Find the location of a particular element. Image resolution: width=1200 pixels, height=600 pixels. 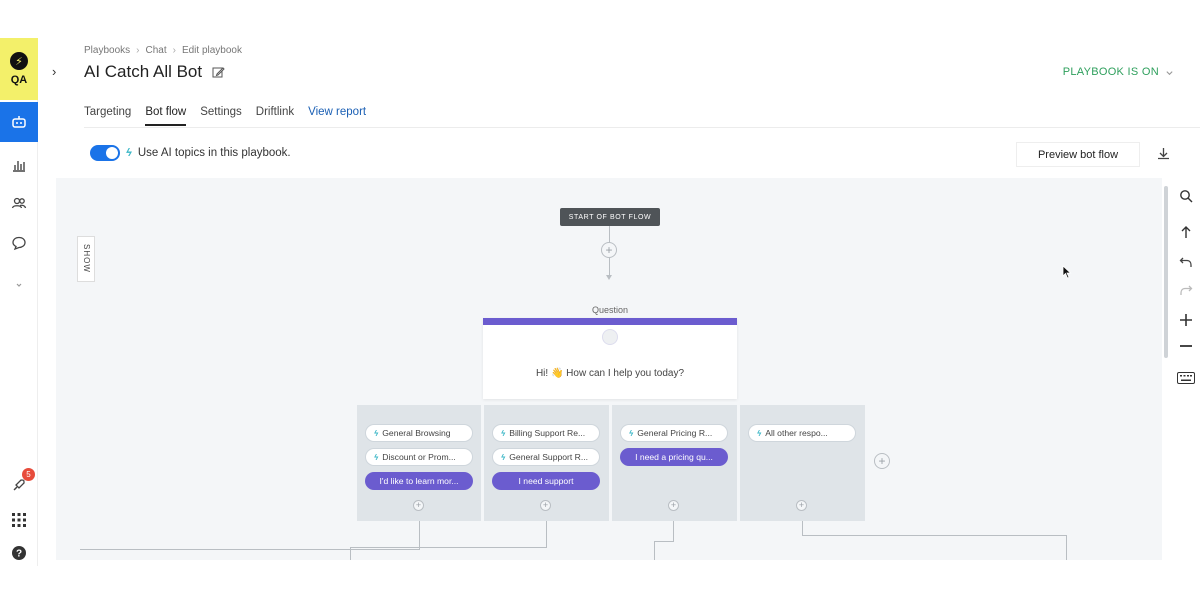

view-report-link: View report is located at coordinates (337, 116).